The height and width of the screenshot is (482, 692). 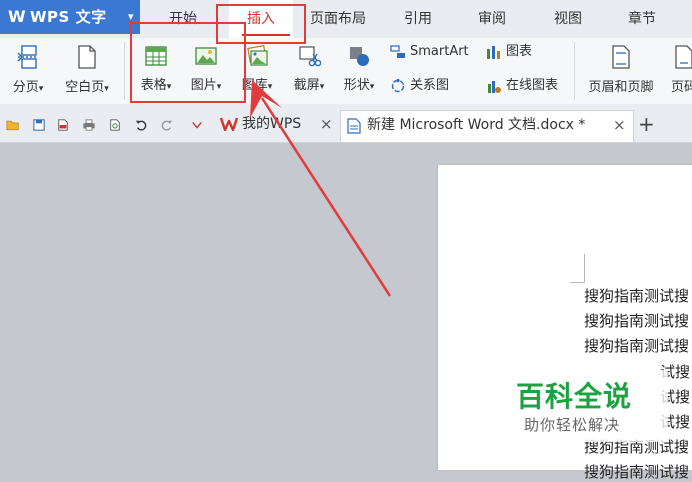 I want to click on annotation-arrow, so click(x=321, y=188).